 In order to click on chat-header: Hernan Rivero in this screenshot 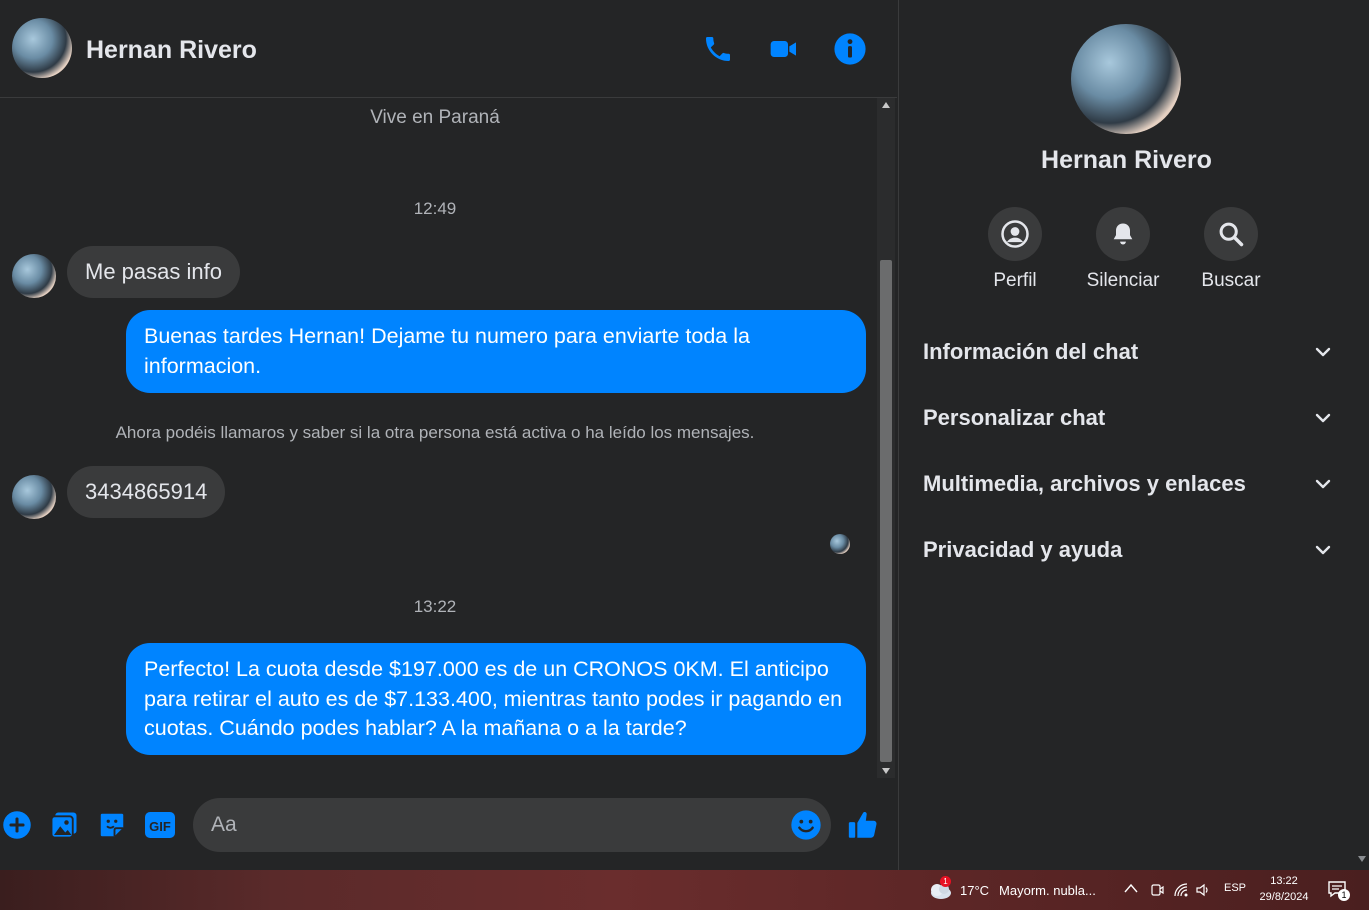, I will do `click(448, 49)`.